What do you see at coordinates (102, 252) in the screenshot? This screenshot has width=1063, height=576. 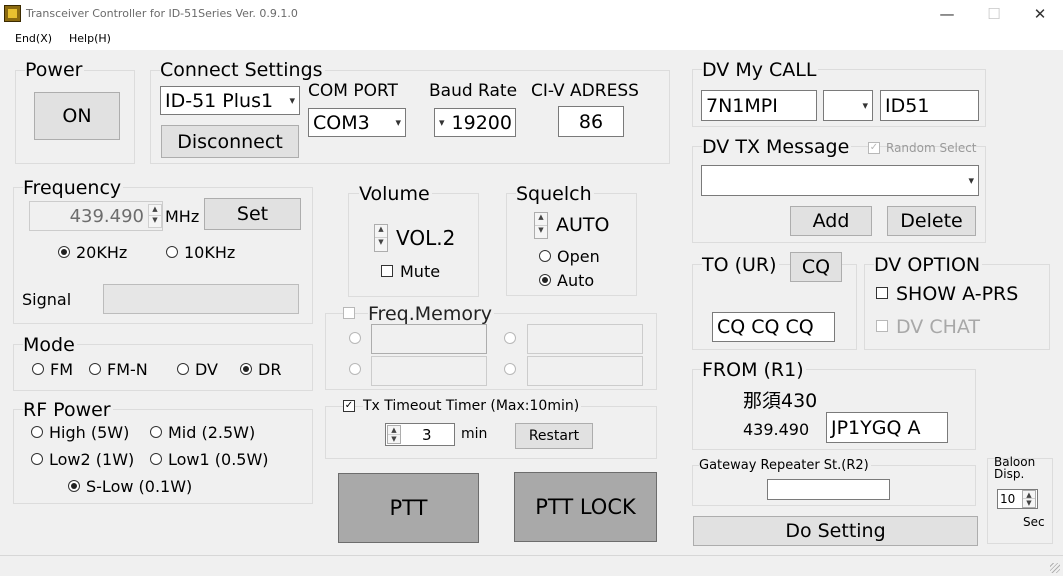 I see `step-20khz-label: 20KHz` at bounding box center [102, 252].